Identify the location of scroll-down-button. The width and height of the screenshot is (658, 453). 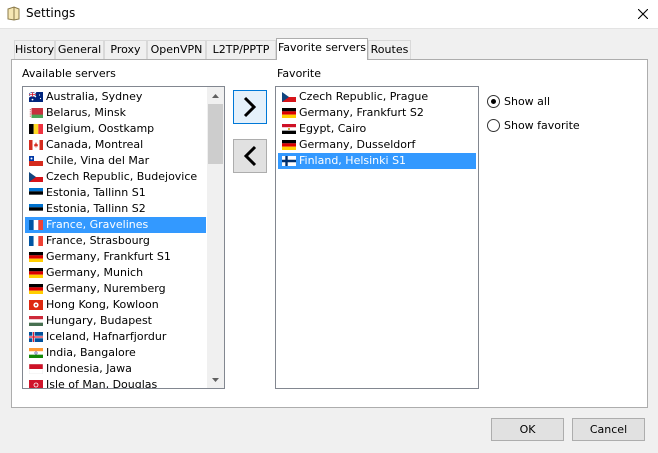
(215, 379).